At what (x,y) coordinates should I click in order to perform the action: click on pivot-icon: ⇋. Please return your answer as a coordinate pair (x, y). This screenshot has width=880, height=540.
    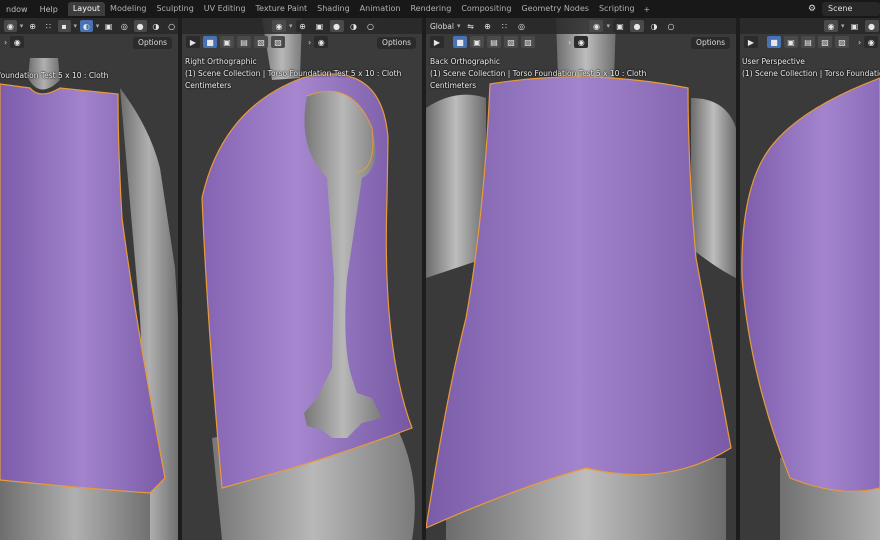
    Looking at the image, I should click on (470, 26).